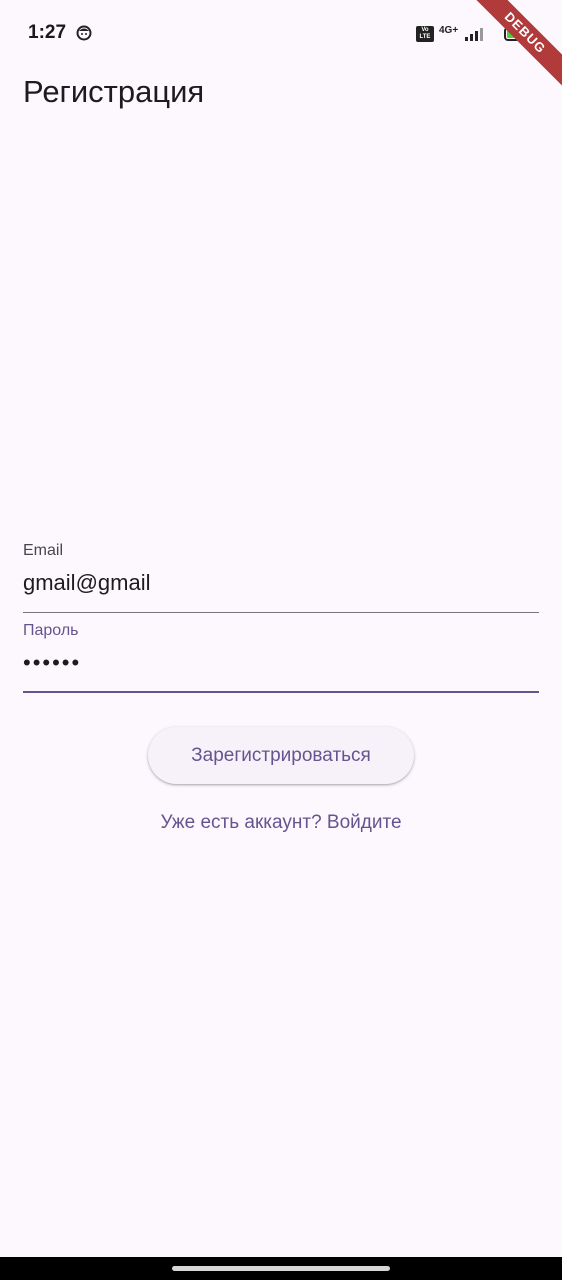 The image size is (562, 1280). Describe the element at coordinates (51, 630) in the screenshot. I see `password-label: Пароль` at that location.